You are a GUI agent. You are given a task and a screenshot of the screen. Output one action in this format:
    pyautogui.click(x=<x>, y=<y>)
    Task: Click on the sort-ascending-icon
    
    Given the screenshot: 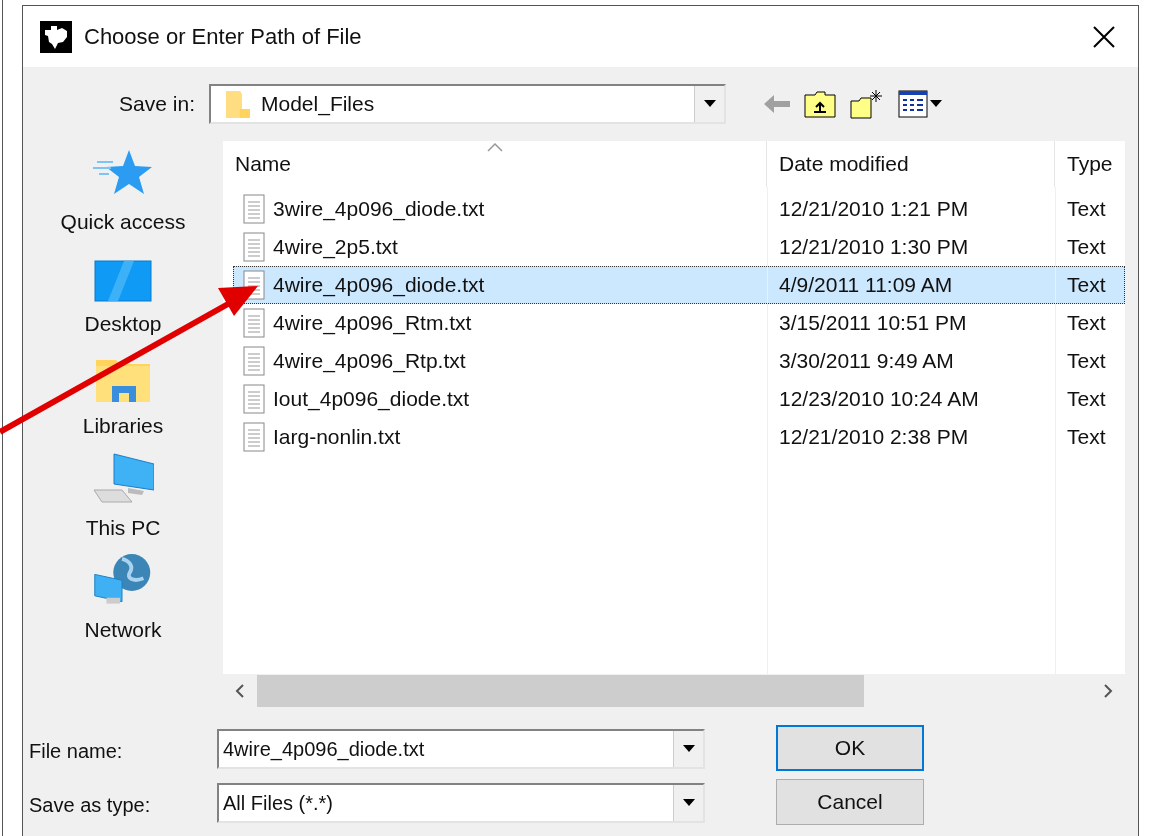 What is the action you would take?
    pyautogui.click(x=494, y=147)
    